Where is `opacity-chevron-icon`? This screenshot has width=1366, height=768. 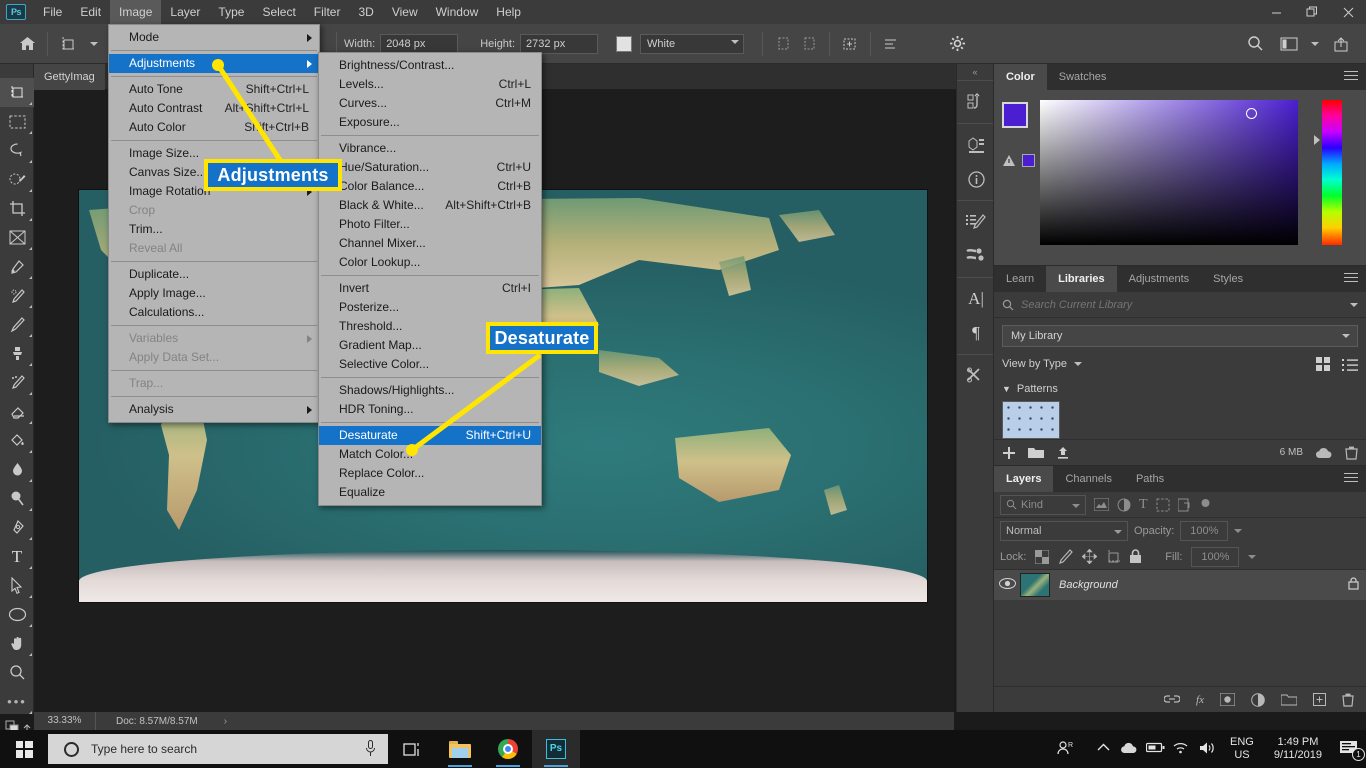
opacity-chevron-icon is located at coordinates (1238, 531).